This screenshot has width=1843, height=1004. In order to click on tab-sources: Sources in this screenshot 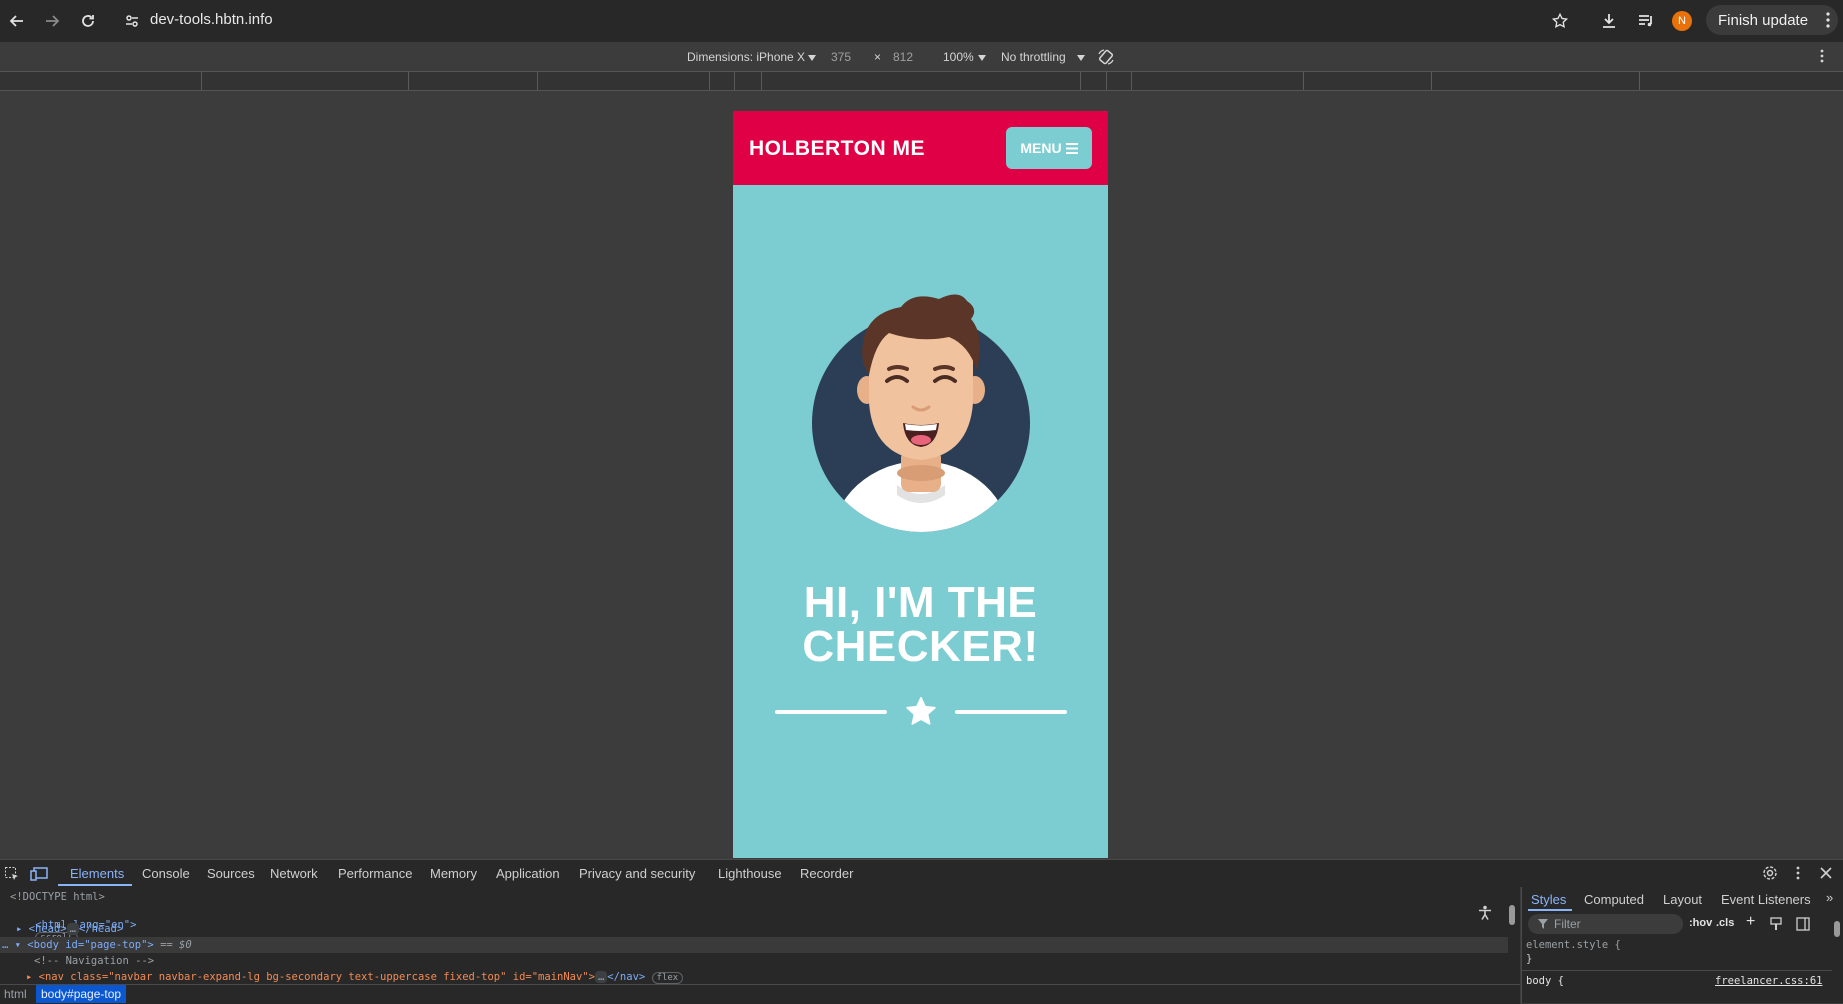, I will do `click(231, 873)`.